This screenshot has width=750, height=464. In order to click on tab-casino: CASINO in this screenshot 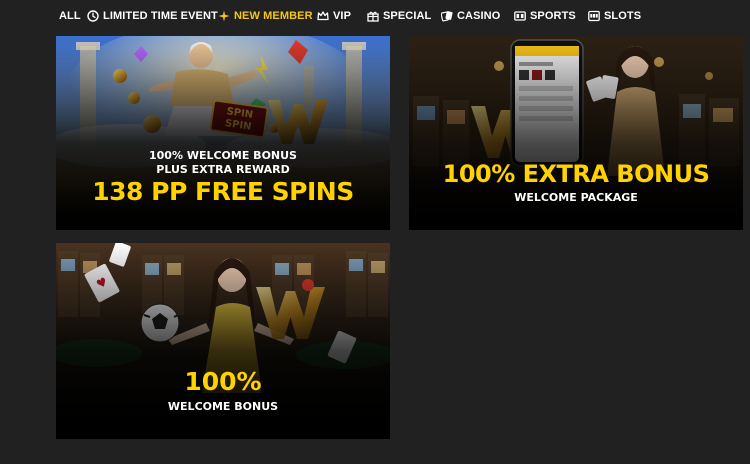, I will do `click(470, 16)`.